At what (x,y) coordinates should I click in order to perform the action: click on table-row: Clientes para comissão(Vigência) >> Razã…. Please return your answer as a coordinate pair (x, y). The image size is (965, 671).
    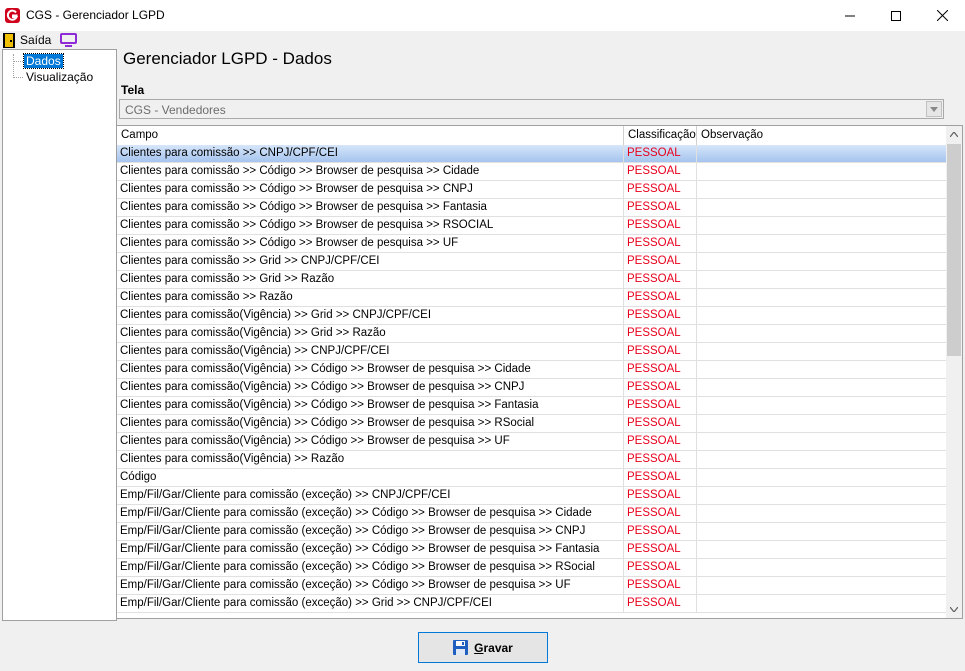
    Looking at the image, I should click on (532, 460).